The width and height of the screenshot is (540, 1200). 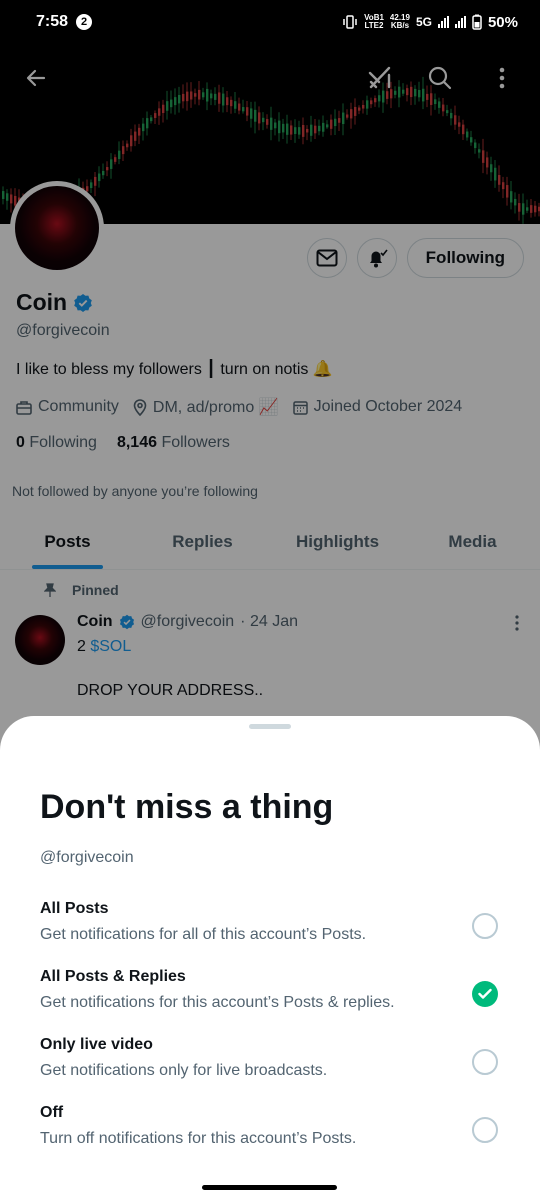 What do you see at coordinates (399, 21) in the screenshot?
I see `speed-indicator: 42.19 KB/s` at bounding box center [399, 21].